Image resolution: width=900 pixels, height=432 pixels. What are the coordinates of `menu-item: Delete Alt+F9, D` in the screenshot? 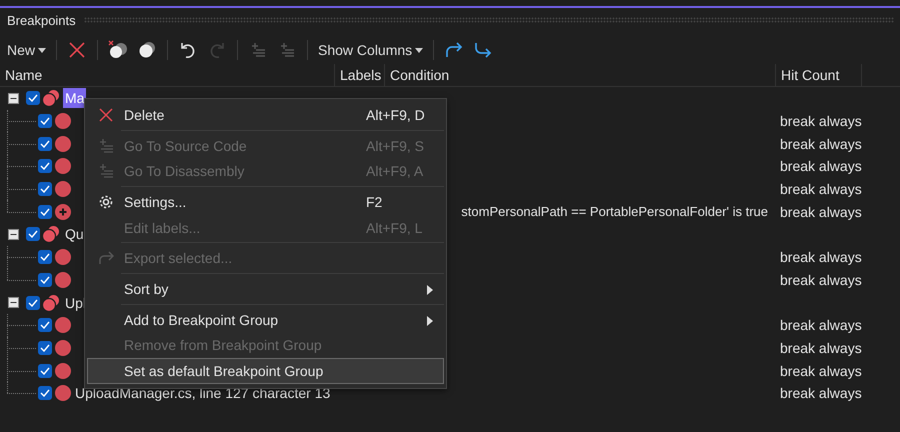 It's located at (265, 115).